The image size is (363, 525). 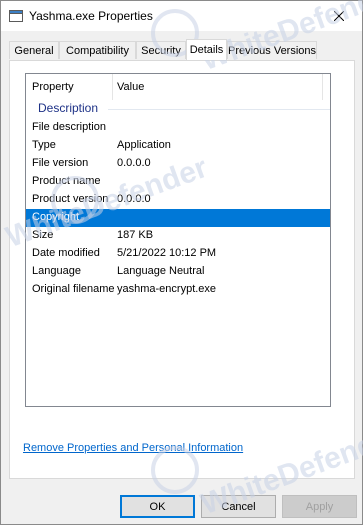 I want to click on property-cell: File description, so click(x=69, y=127).